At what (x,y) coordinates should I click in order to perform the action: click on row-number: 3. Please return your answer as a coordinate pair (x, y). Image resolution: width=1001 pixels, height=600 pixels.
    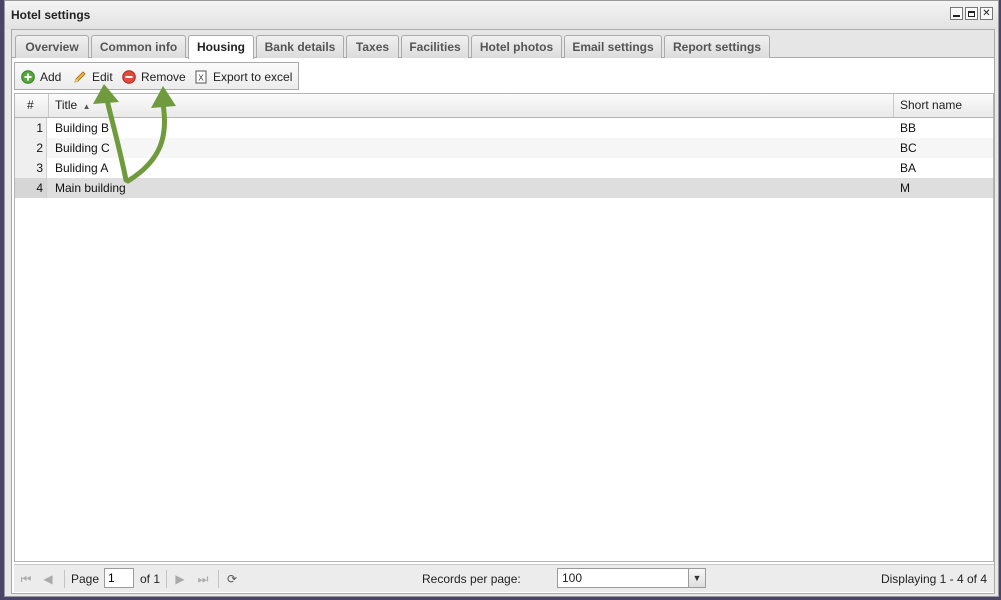
    Looking at the image, I should click on (31, 168).